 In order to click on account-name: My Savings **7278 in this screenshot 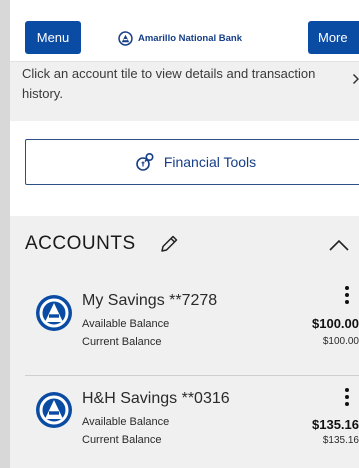, I will do `click(150, 300)`.